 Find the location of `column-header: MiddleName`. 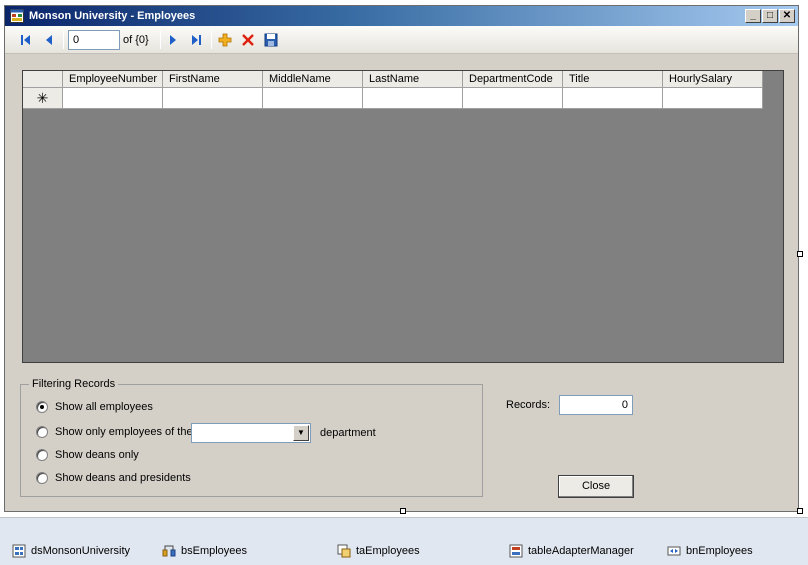

column-header: MiddleName is located at coordinates (313, 79).